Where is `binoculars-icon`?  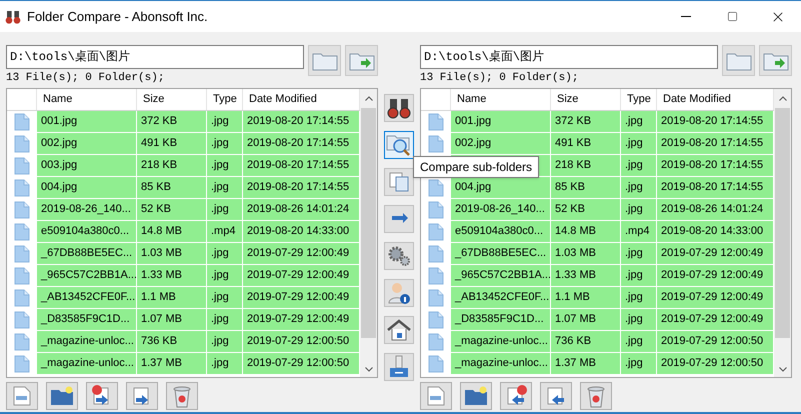 binoculars-icon is located at coordinates (399, 108).